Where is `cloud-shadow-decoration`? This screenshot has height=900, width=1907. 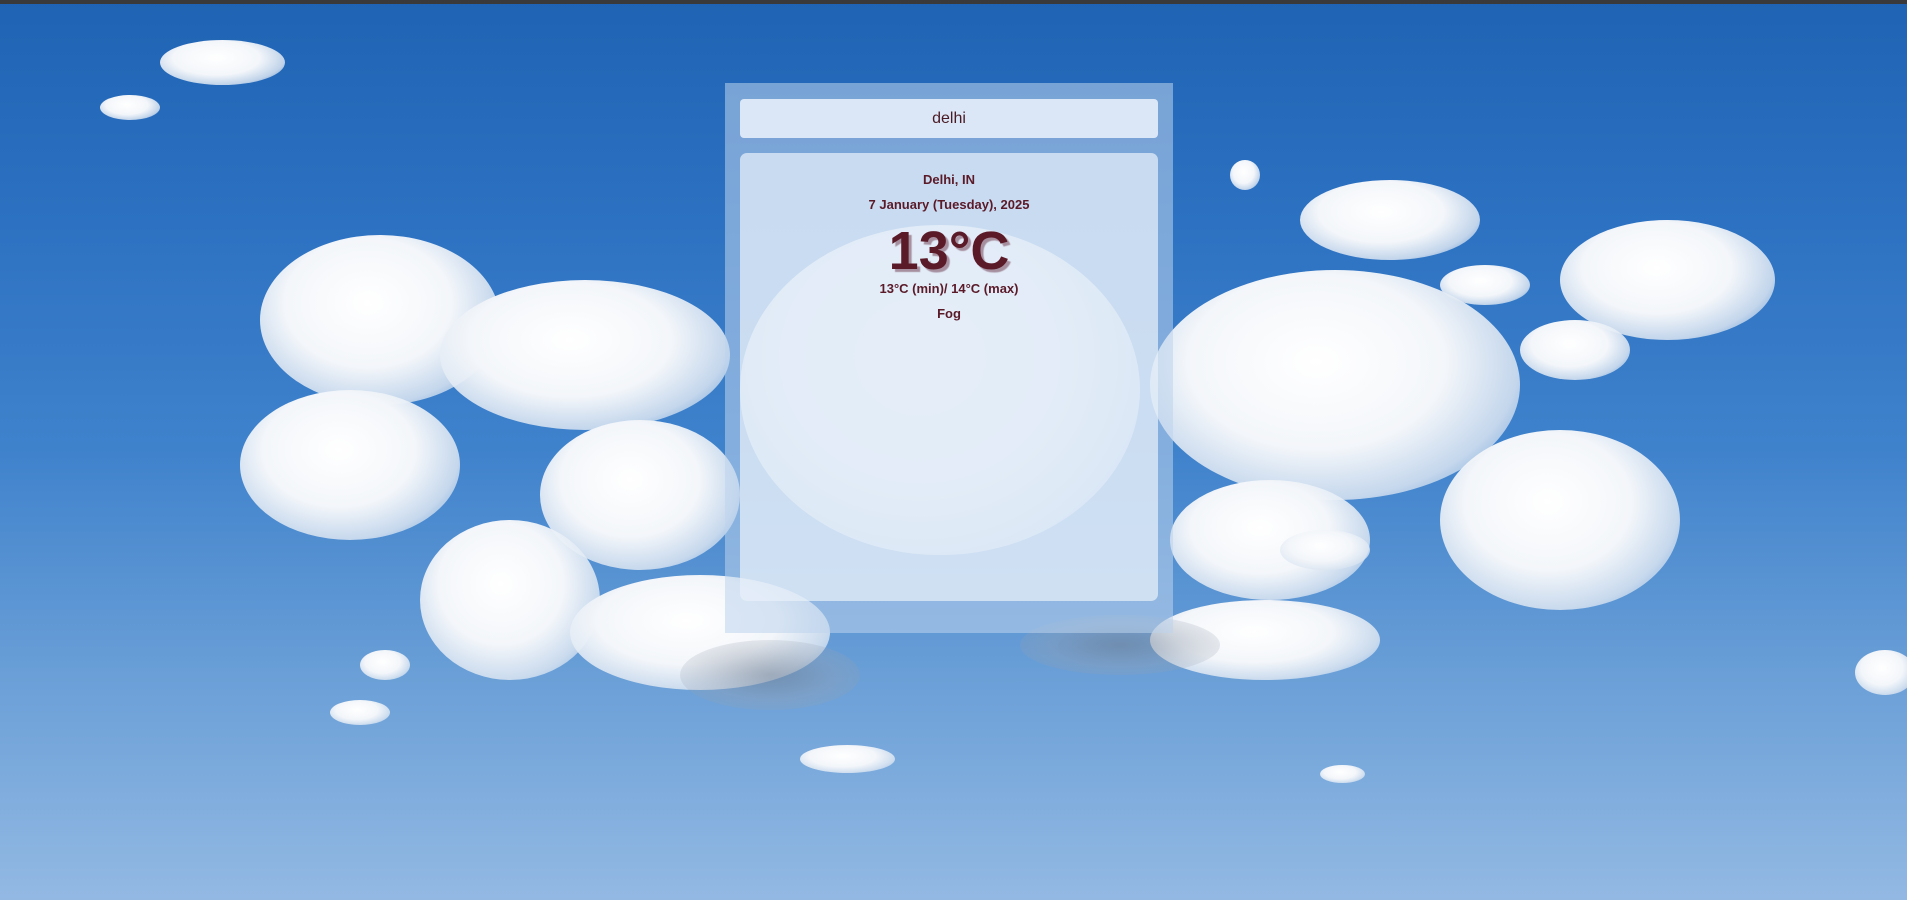
cloud-shadow-decoration is located at coordinates (770, 675).